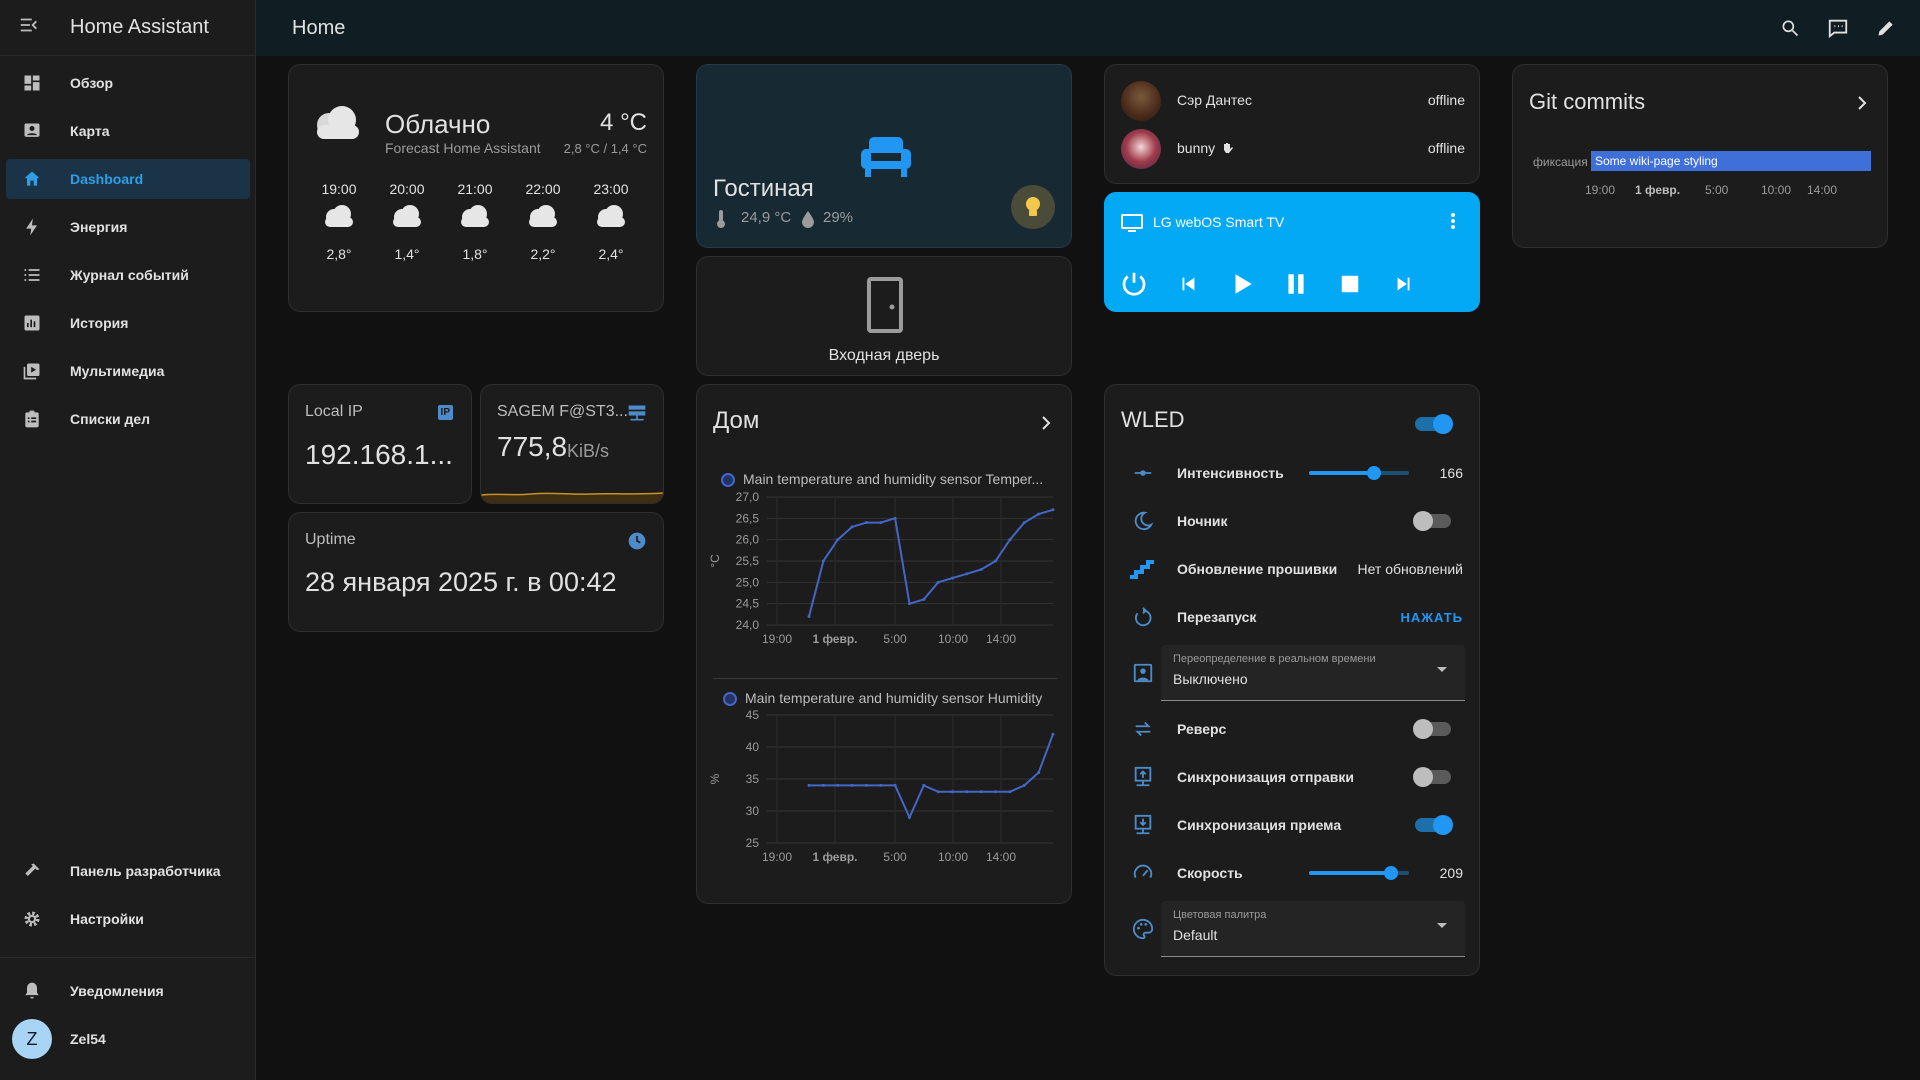 This screenshot has height=1080, width=1920. Describe the element at coordinates (1432, 521) in the screenshot. I see `nightlight-toggle` at that location.